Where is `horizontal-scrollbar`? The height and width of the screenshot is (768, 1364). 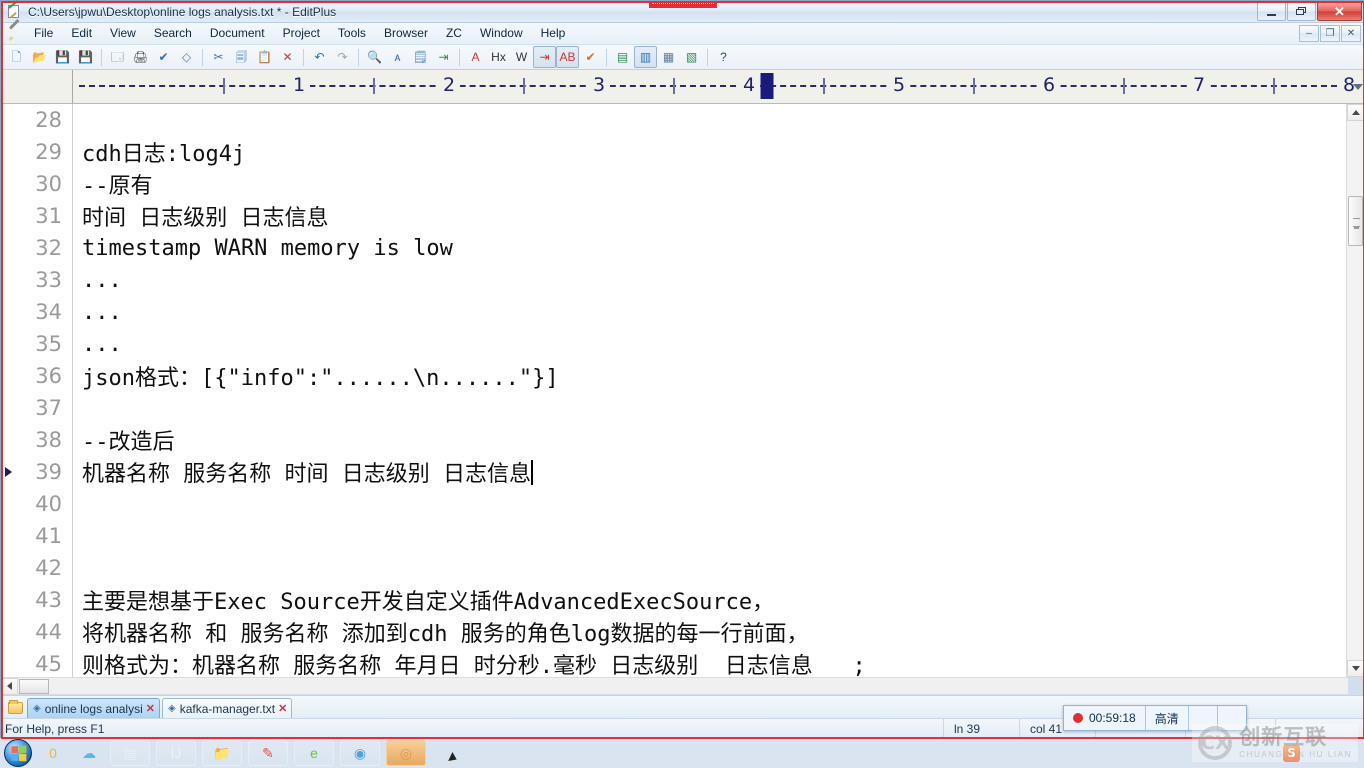 horizontal-scrollbar is located at coordinates (674, 686).